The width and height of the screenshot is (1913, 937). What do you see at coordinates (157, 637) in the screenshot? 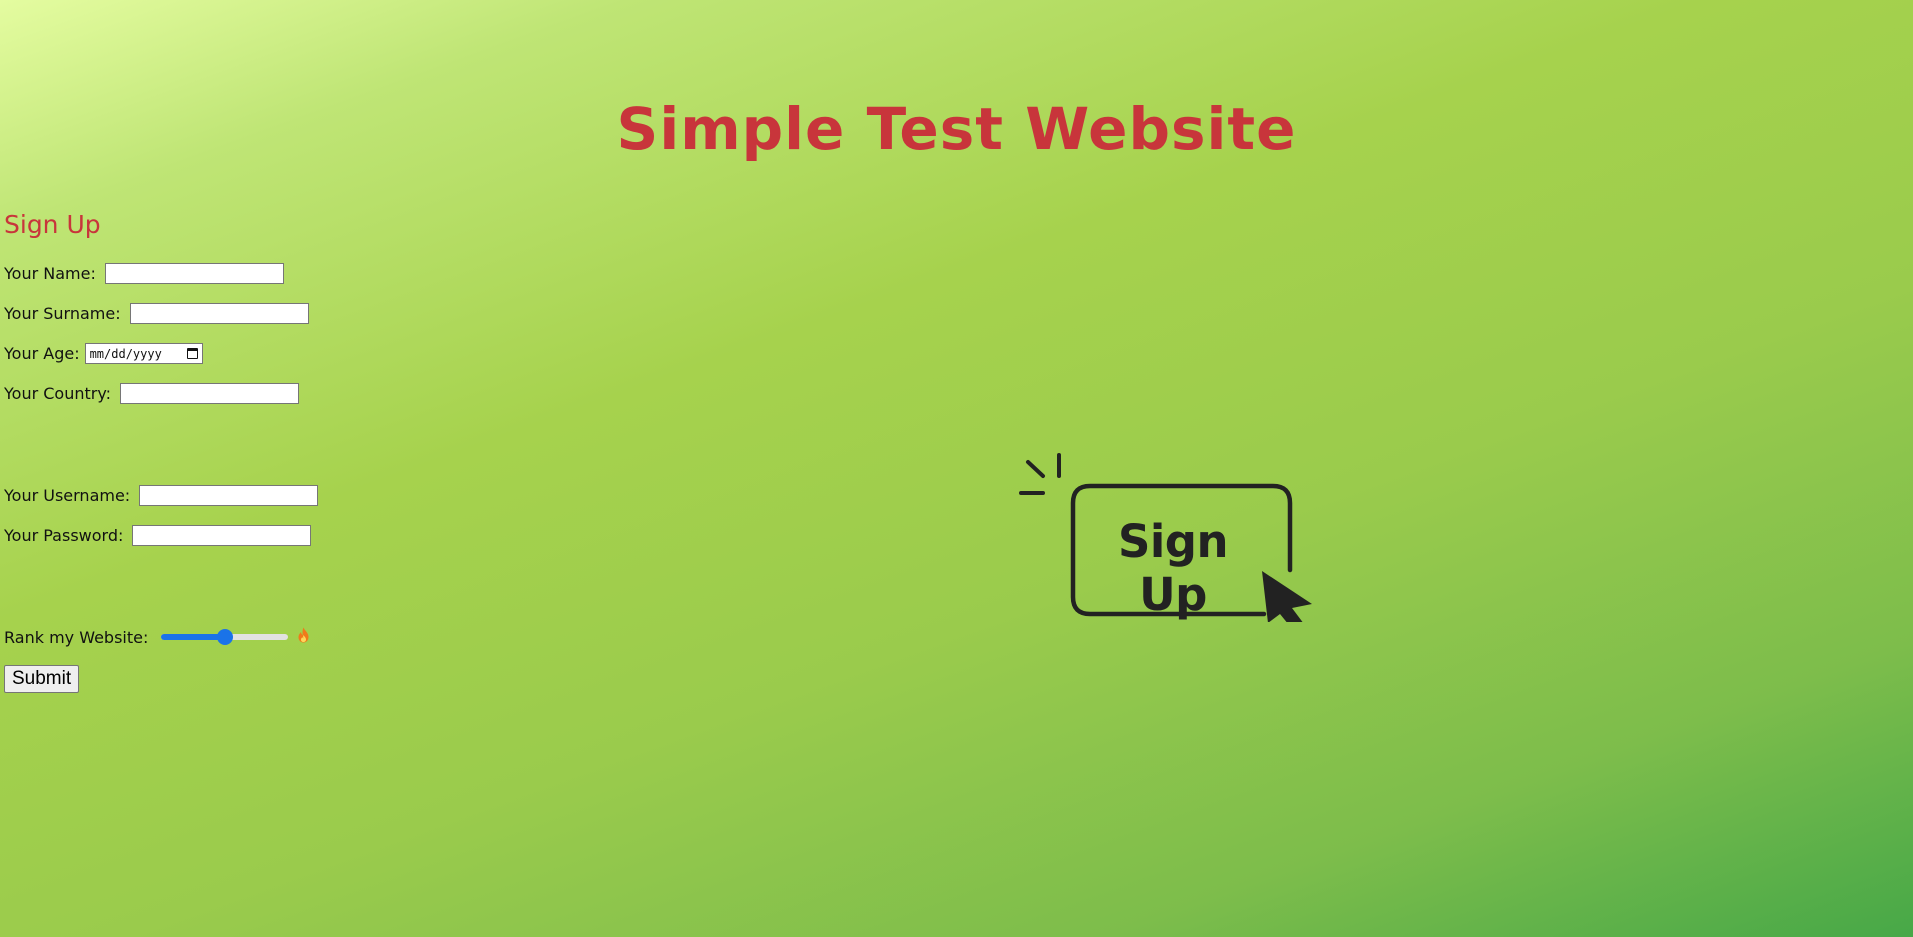
I see `rank-row: Rank my Website:` at bounding box center [157, 637].